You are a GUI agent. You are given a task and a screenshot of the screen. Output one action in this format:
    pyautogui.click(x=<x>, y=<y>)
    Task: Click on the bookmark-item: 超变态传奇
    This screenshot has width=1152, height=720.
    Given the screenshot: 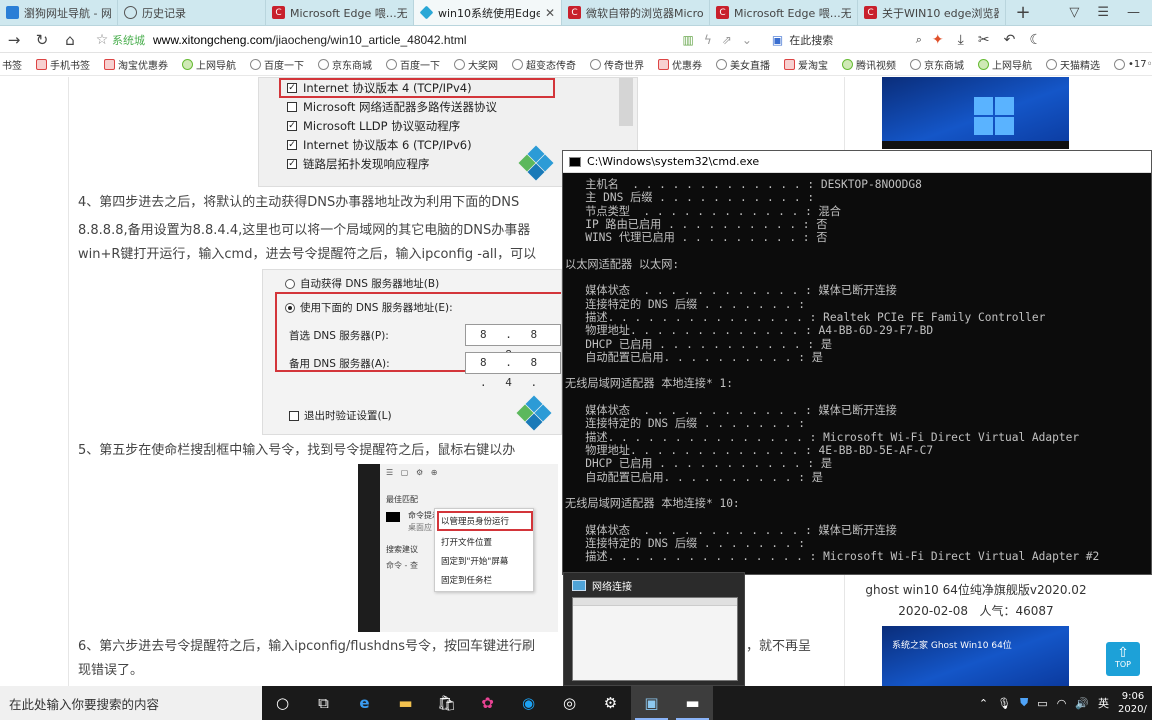 What is the action you would take?
    pyautogui.click(x=544, y=64)
    